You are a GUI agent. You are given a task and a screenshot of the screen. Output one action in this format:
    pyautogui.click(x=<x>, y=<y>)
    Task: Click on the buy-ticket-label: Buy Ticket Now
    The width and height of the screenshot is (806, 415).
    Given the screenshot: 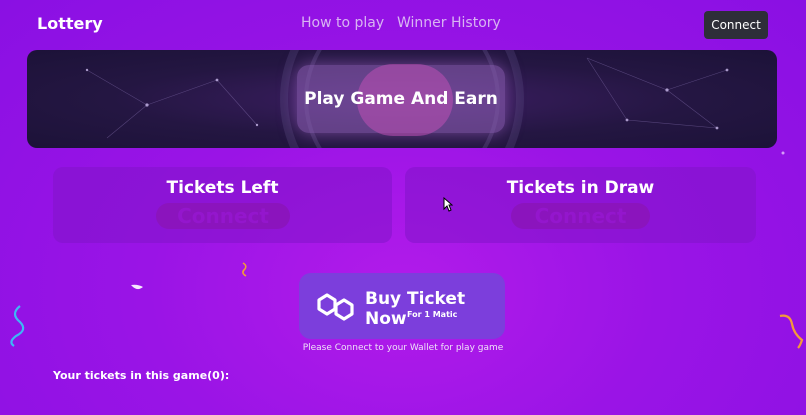 What is the action you would take?
    pyautogui.click(x=415, y=309)
    